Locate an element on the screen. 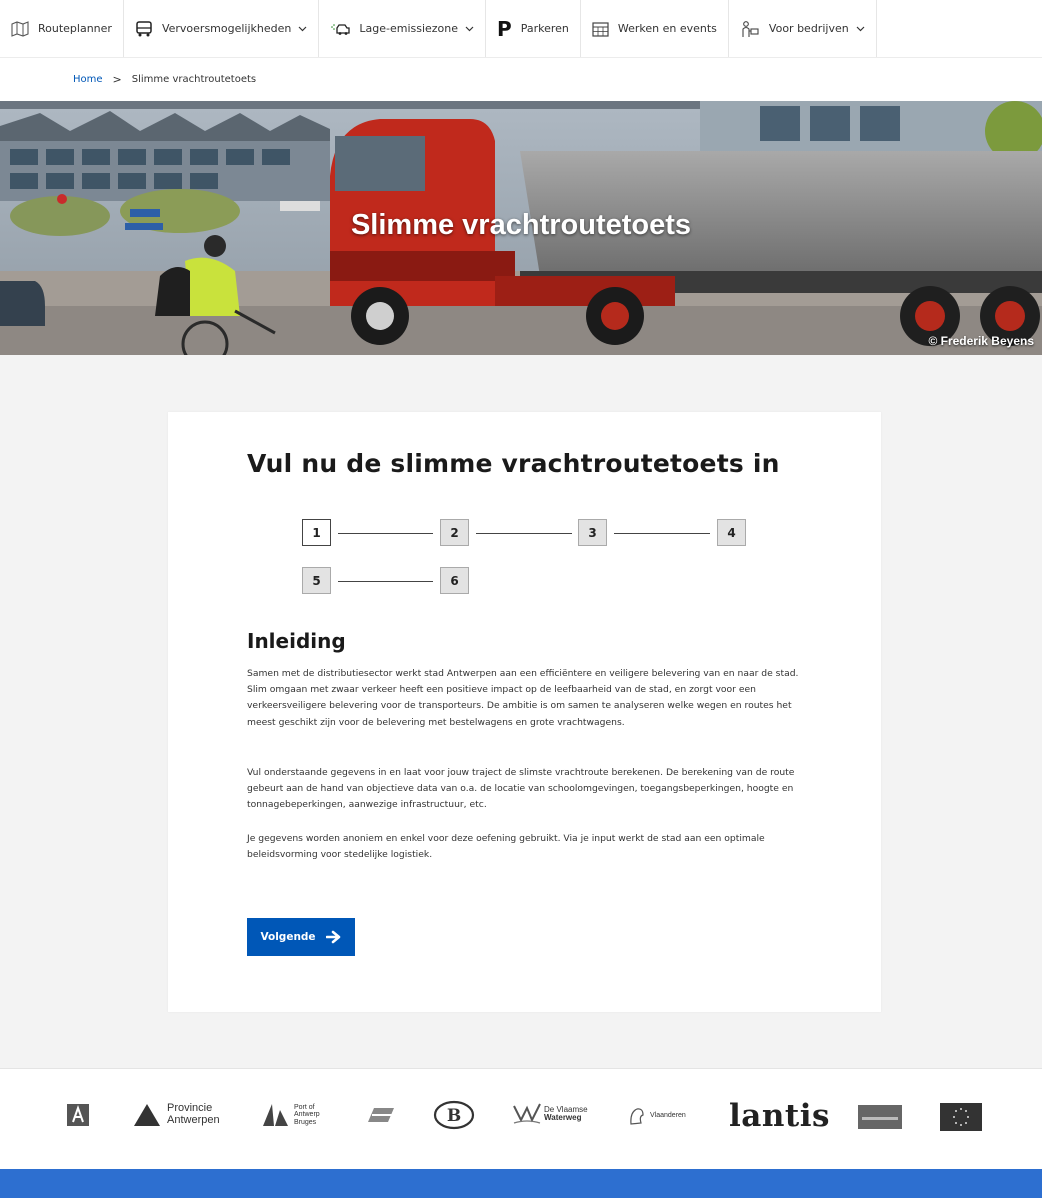  verkeerscentrum-logo is located at coordinates (880, 1117).